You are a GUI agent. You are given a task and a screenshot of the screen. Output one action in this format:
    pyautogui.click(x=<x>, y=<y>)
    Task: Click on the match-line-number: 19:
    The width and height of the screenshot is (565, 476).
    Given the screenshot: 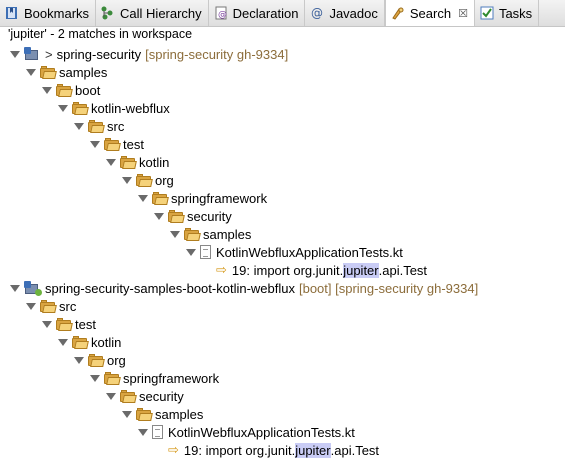 What is the action you would take?
    pyautogui.click(x=240, y=270)
    